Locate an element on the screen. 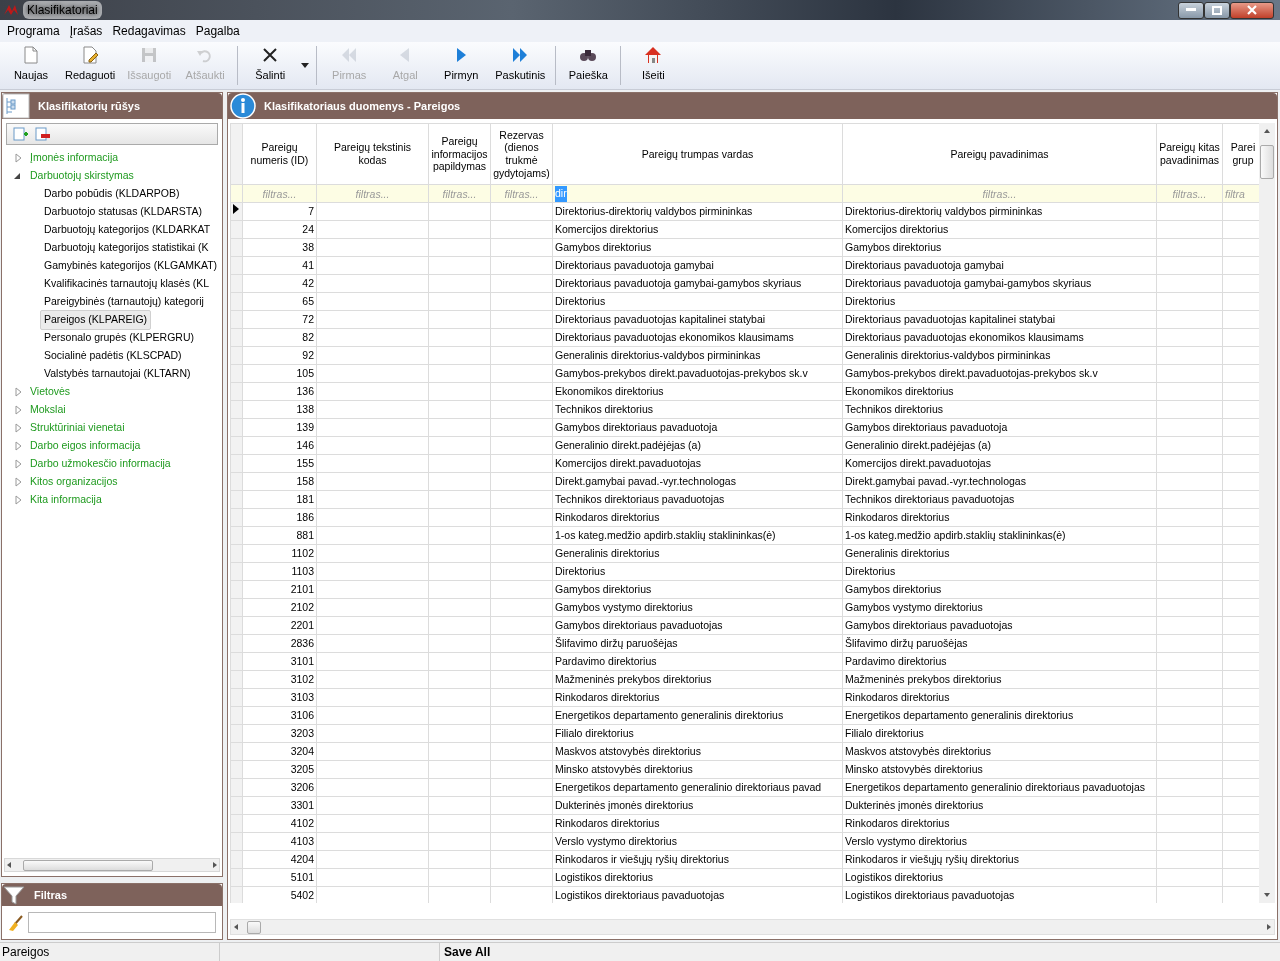  tree-item: Darbuotojų kategorijos statistikai (K is located at coordinates (126, 248).